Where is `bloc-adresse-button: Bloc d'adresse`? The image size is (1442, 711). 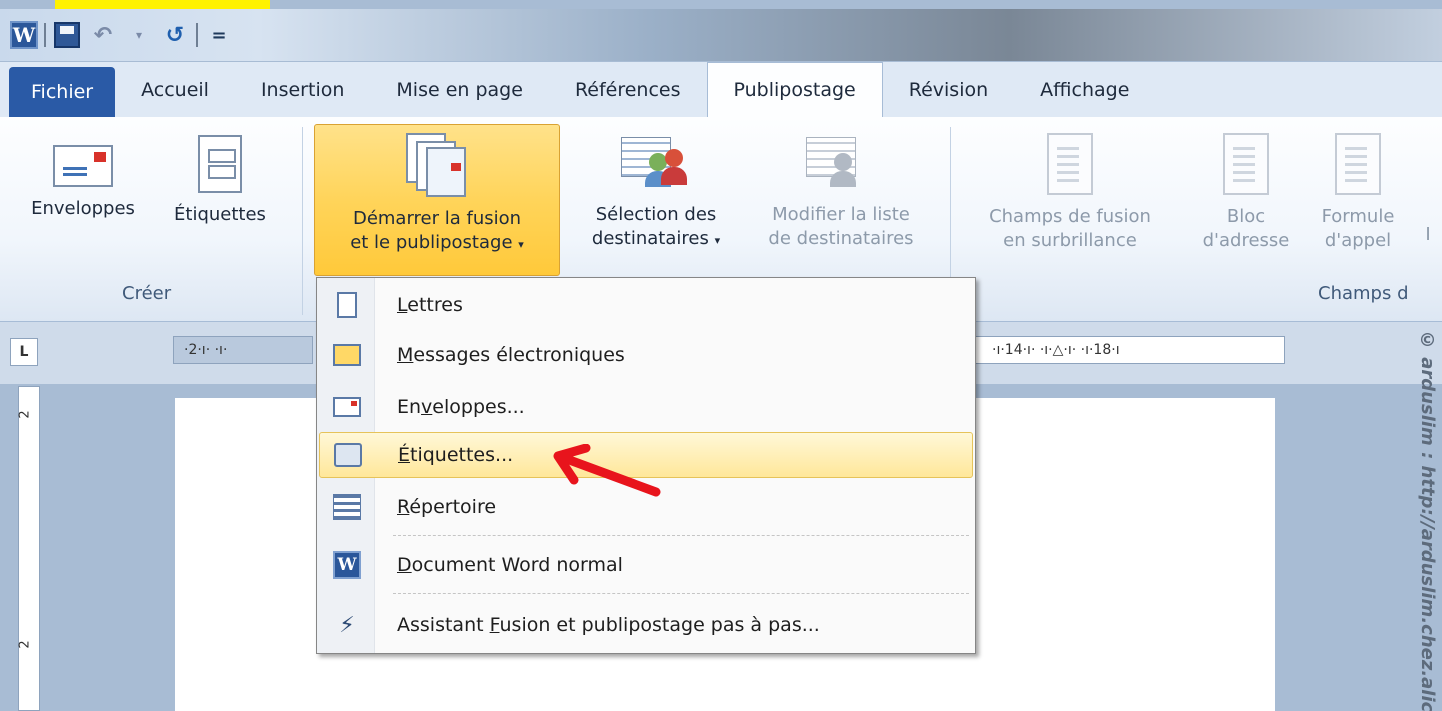
bloc-adresse-button: Bloc d'adresse is located at coordinates (1246, 202).